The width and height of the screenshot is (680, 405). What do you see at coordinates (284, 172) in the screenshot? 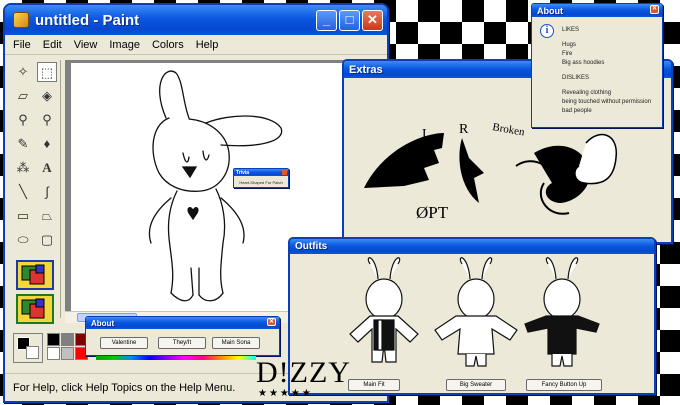
I see `close-icon` at bounding box center [284, 172].